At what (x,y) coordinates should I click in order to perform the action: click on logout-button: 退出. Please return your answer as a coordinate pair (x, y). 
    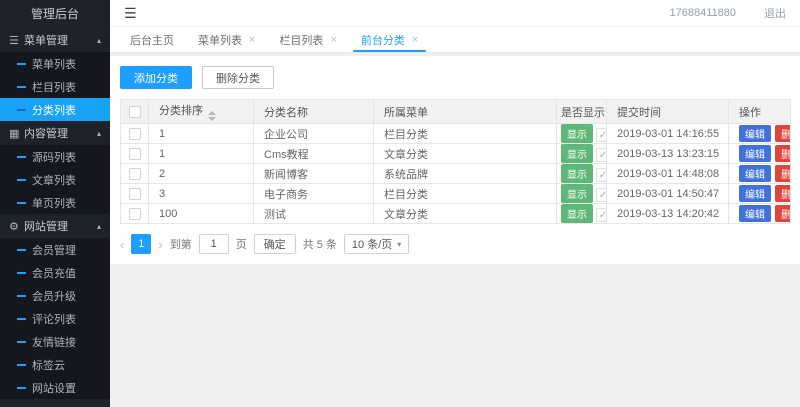
    Looking at the image, I should click on (775, 13).